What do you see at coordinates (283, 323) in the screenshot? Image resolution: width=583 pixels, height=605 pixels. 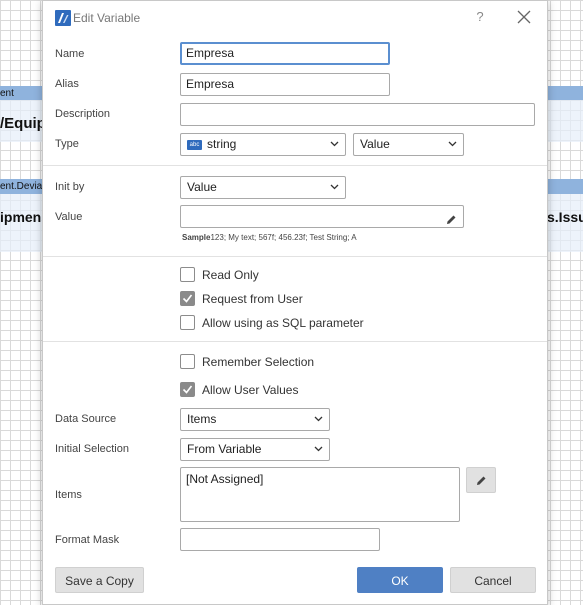 I see `allow-sql-parameter-label: Allow using as SQL parameter` at bounding box center [283, 323].